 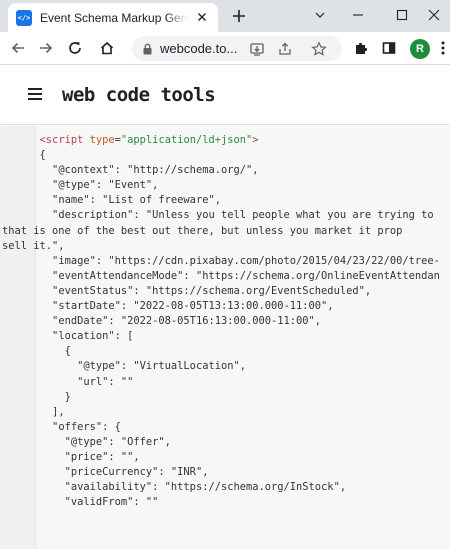 I want to click on minimize-icon, so click(x=358, y=15).